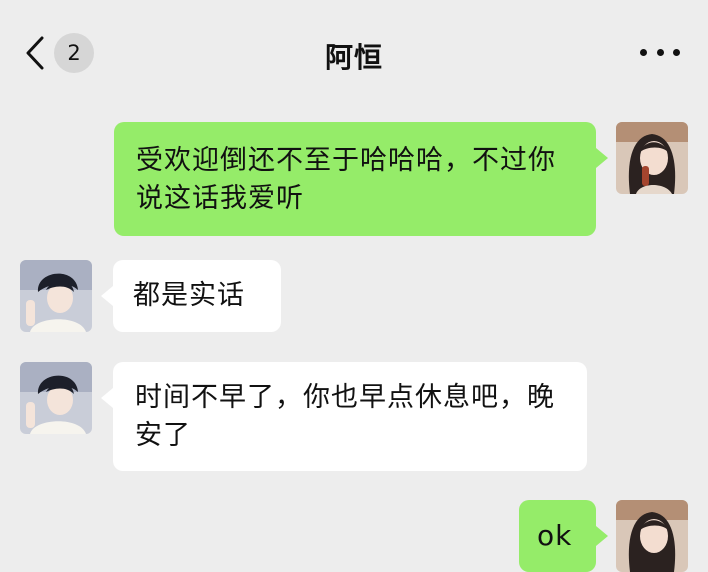 The height and width of the screenshot is (572, 708). What do you see at coordinates (350, 416) in the screenshot?
I see `message-bubble-contact: 时间不早了，你也早点休息吧，晚安了` at bounding box center [350, 416].